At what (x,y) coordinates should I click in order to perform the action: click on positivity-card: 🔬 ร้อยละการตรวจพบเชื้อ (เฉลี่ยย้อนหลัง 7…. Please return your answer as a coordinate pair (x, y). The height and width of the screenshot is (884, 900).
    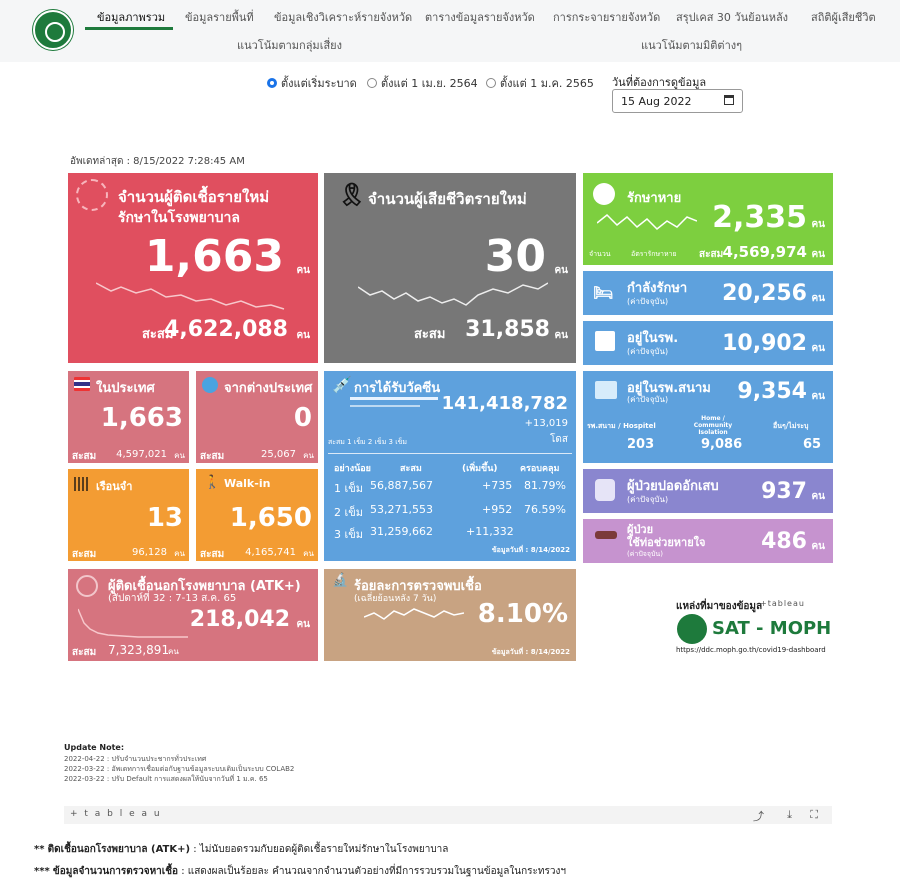
    Looking at the image, I should click on (450, 615).